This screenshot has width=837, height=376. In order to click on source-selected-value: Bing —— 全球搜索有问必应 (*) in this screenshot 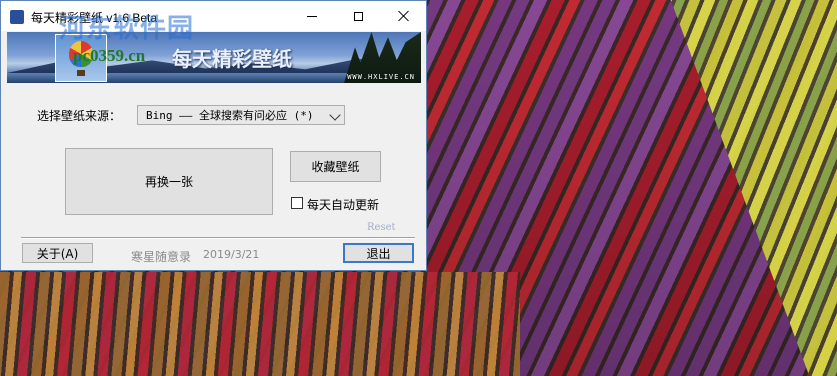, I will do `click(230, 115)`.